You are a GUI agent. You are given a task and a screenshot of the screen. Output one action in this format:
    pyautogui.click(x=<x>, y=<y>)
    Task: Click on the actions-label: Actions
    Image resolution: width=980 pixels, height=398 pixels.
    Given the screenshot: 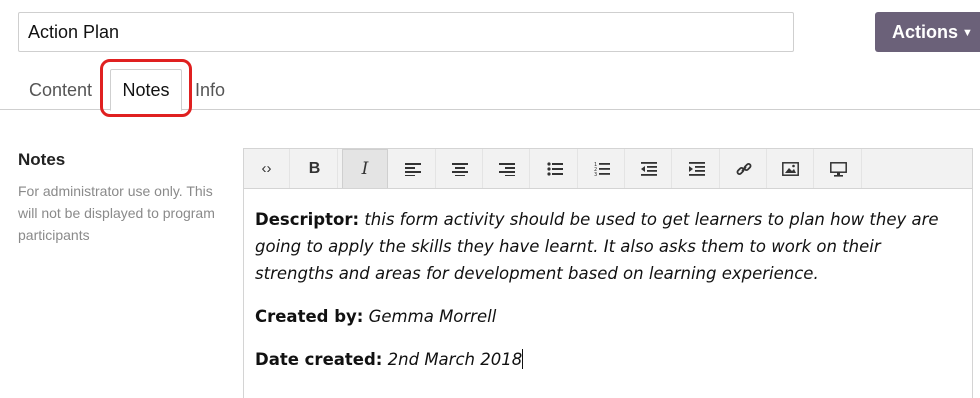 What is the action you would take?
    pyautogui.click(x=925, y=32)
    